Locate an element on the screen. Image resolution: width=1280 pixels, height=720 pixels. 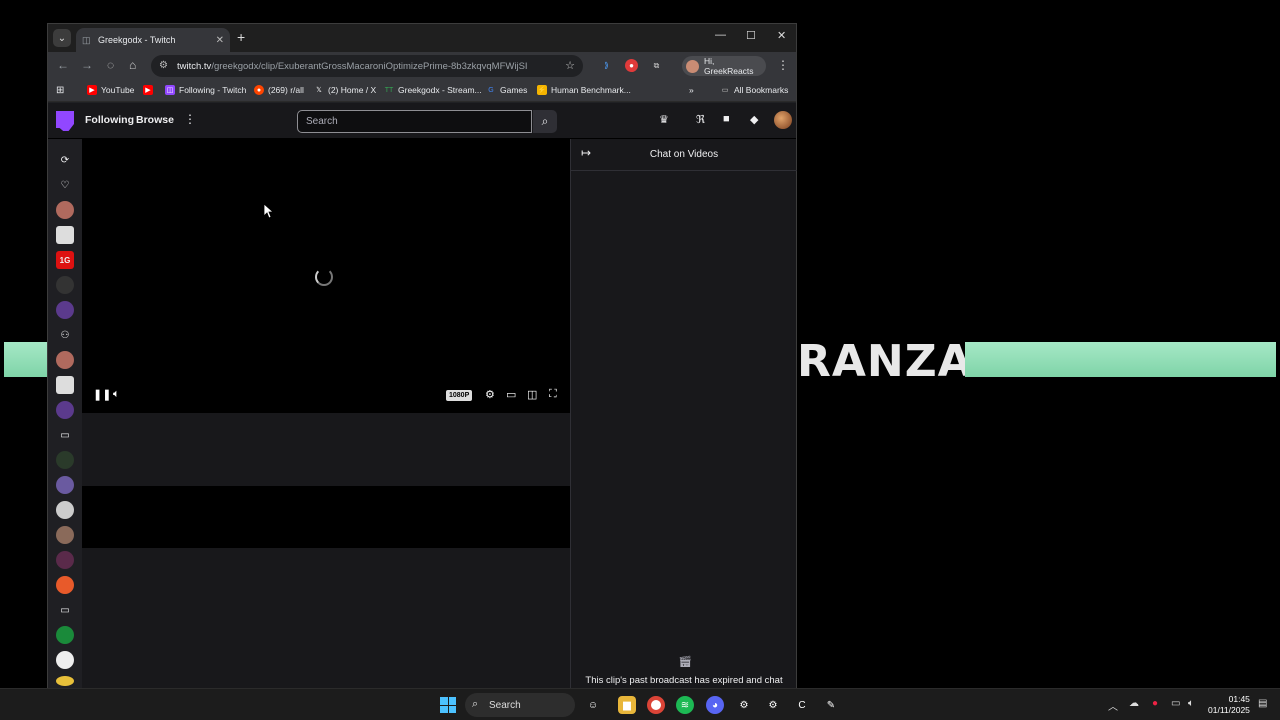
pen-tool-icon: ✎ is located at coordinates (831, 705).